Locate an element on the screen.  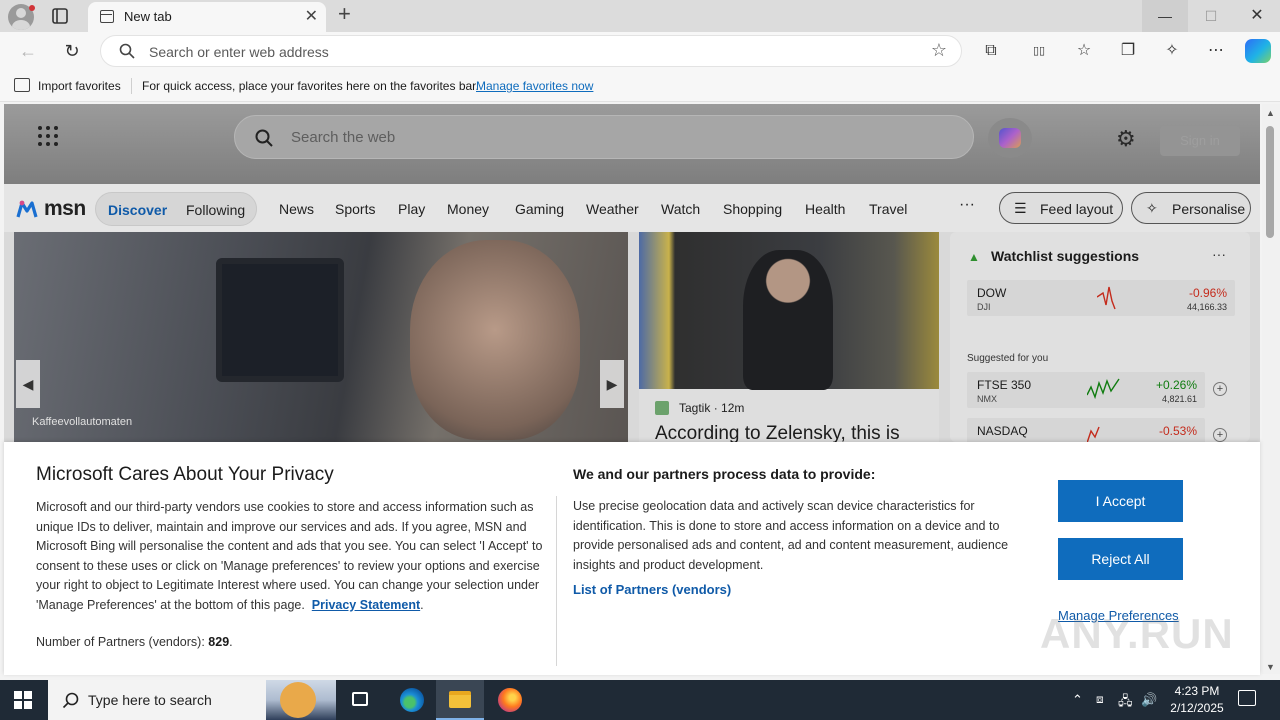
profile-notification-dot is located at coordinates (32, 8).